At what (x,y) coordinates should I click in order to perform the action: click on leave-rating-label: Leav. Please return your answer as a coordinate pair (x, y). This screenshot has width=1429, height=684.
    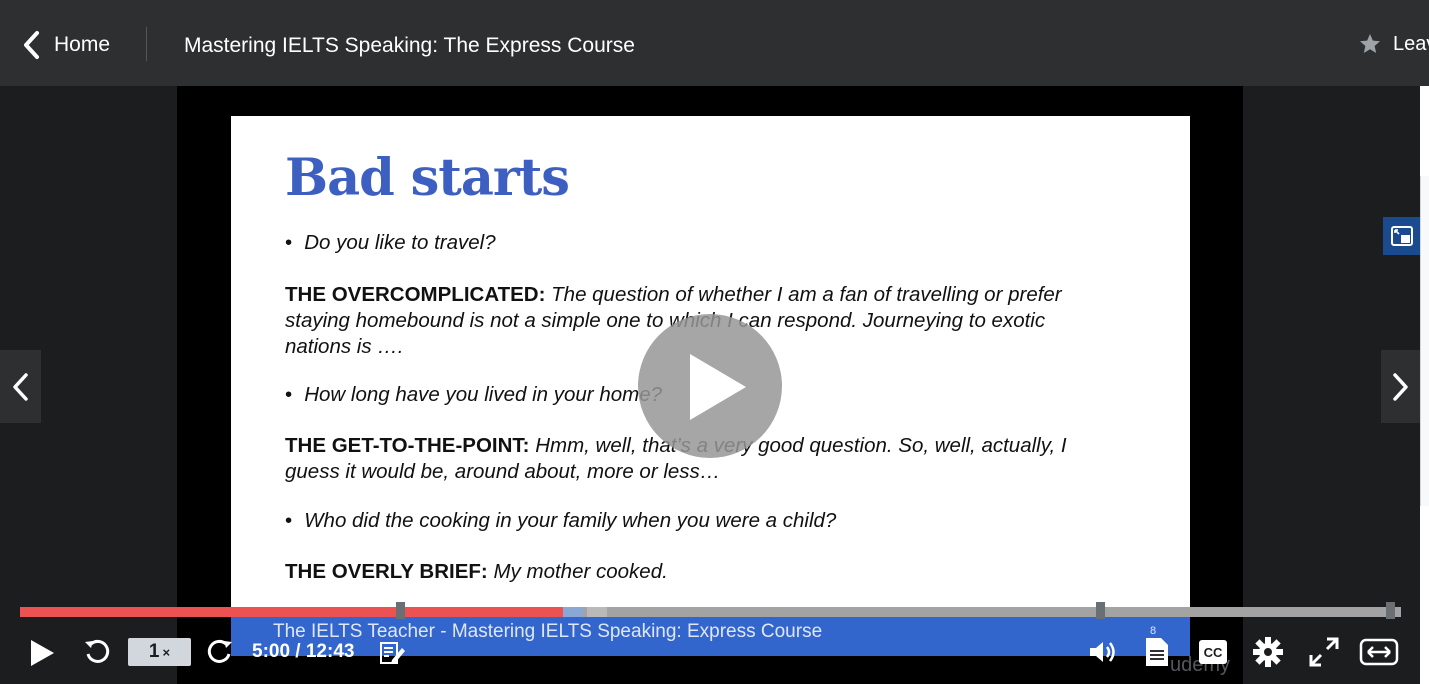
    Looking at the image, I should click on (1411, 43).